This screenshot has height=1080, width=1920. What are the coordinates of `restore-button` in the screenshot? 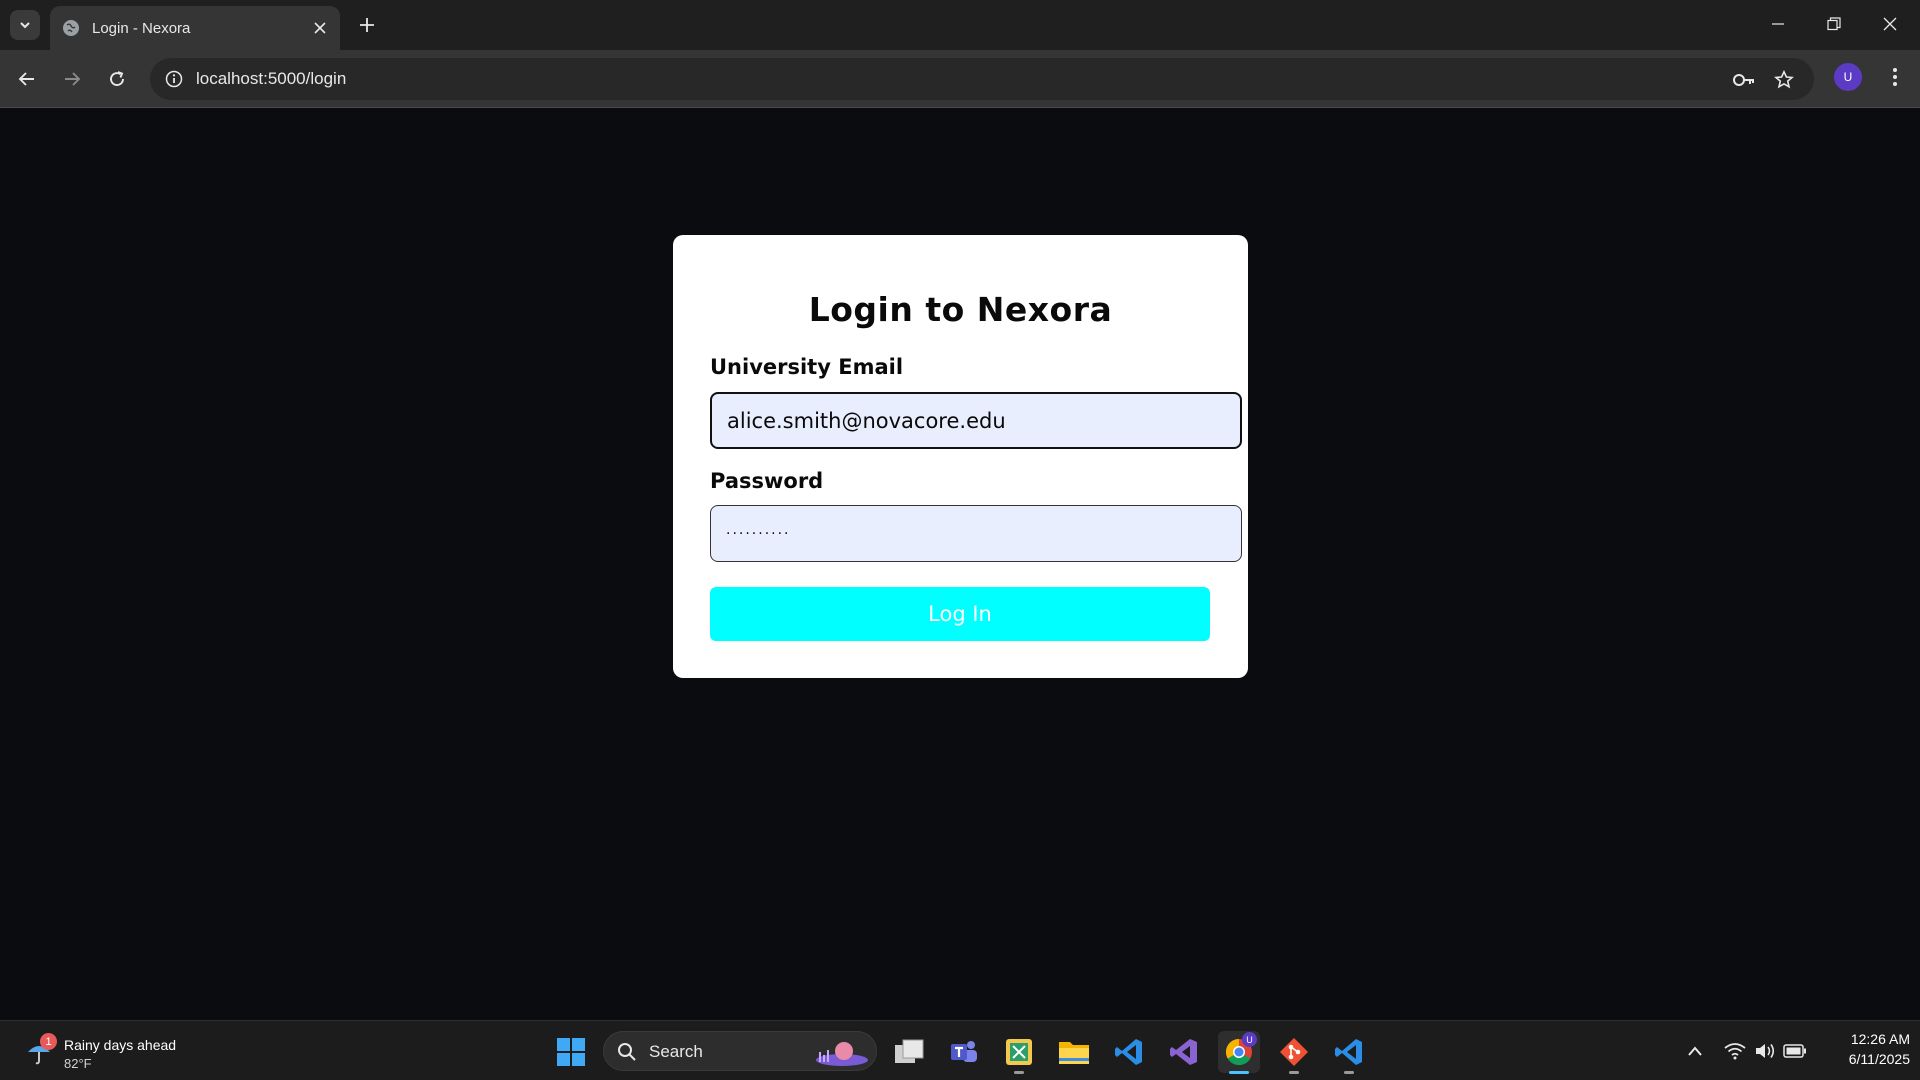 It's located at (1834, 24).